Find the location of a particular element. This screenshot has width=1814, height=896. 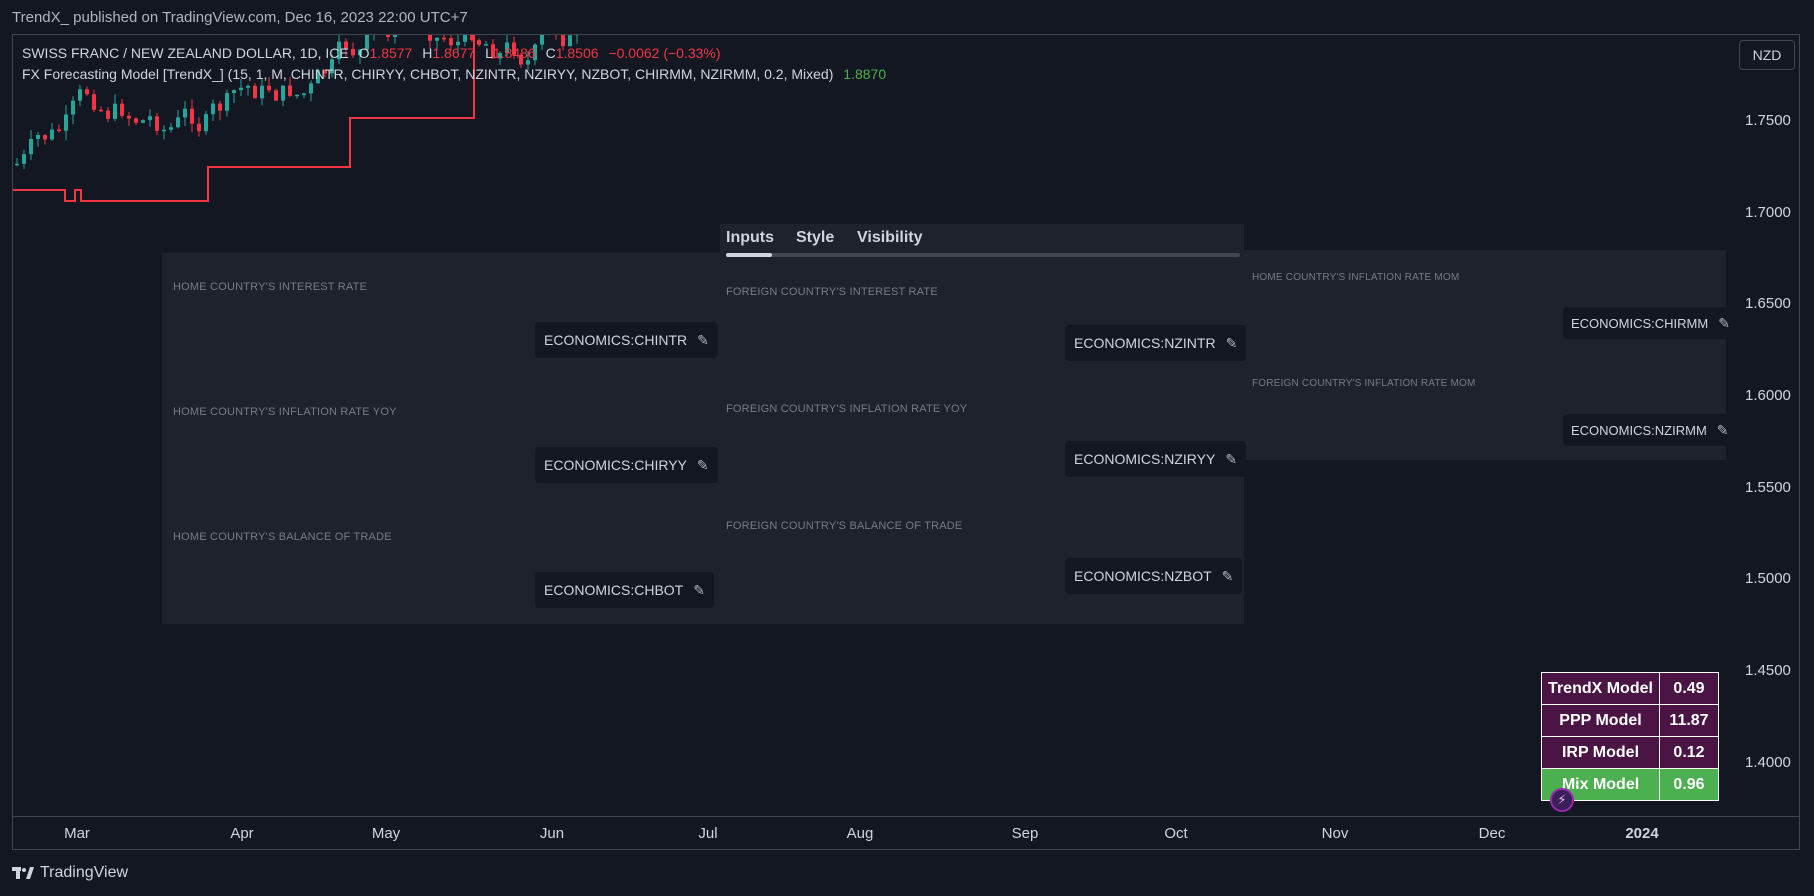

home-balance-trade-label: HOME COUNTRY'S BALANCE OF TRADE is located at coordinates (282, 537).